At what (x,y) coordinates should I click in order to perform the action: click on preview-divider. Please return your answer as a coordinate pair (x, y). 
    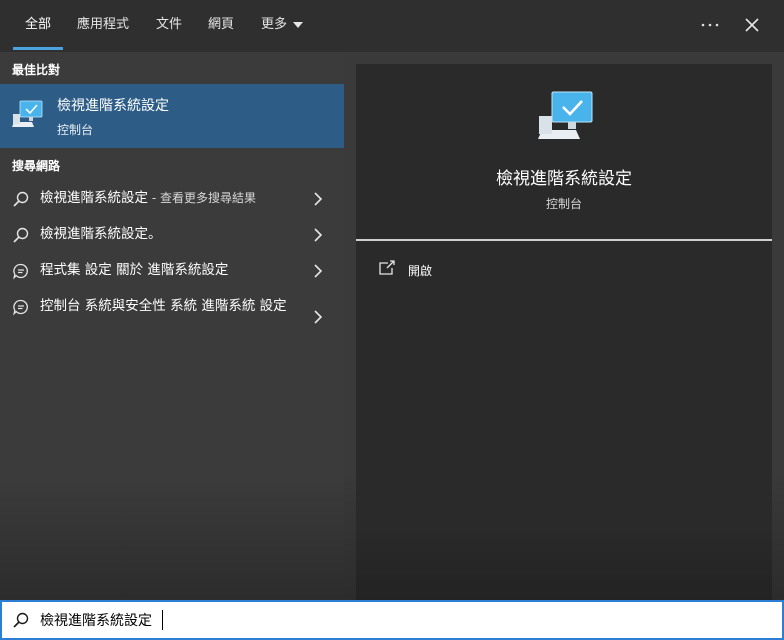
    Looking at the image, I should click on (564, 240).